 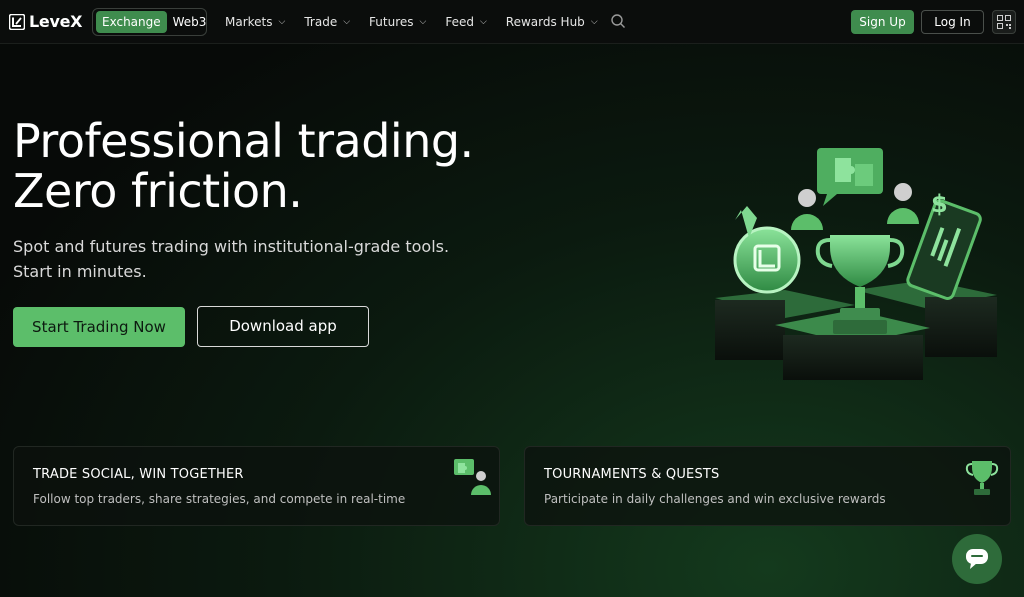 I want to click on qr-code-icon, so click(x=1004, y=22).